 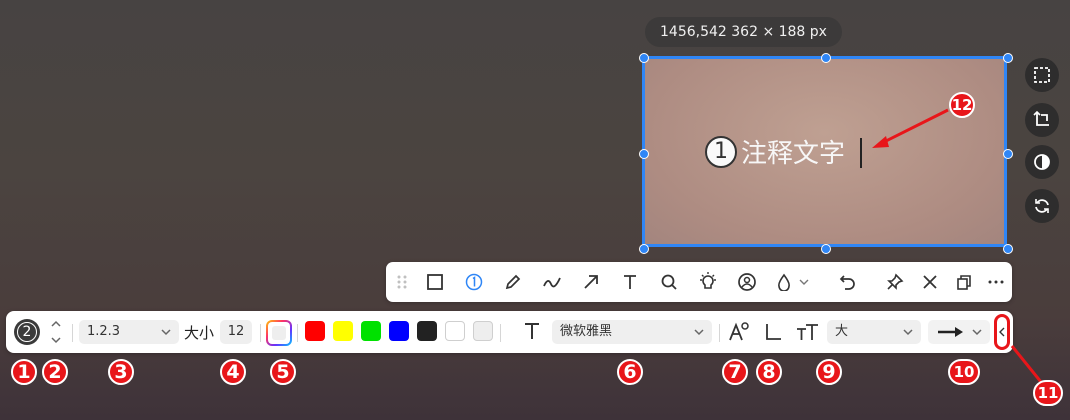 I want to click on text-size-icon, so click(x=808, y=334).